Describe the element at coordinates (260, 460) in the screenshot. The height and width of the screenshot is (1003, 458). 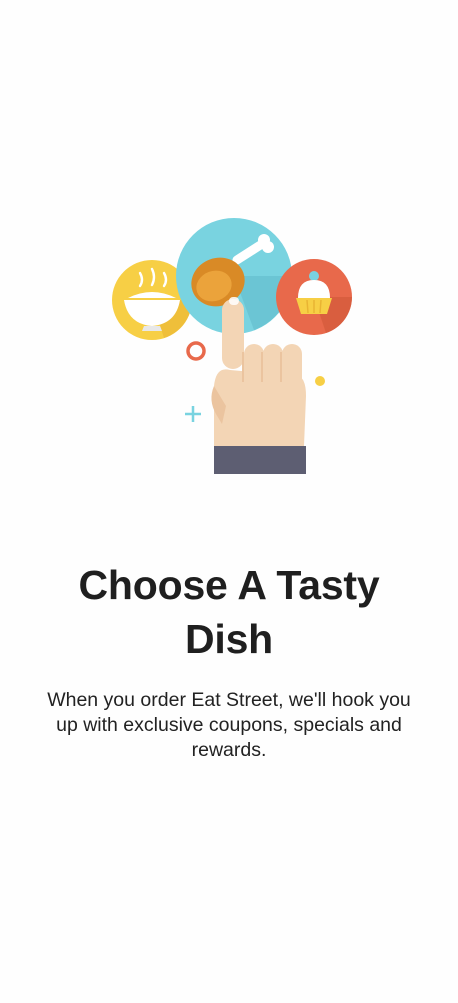
I see `sleeve` at that location.